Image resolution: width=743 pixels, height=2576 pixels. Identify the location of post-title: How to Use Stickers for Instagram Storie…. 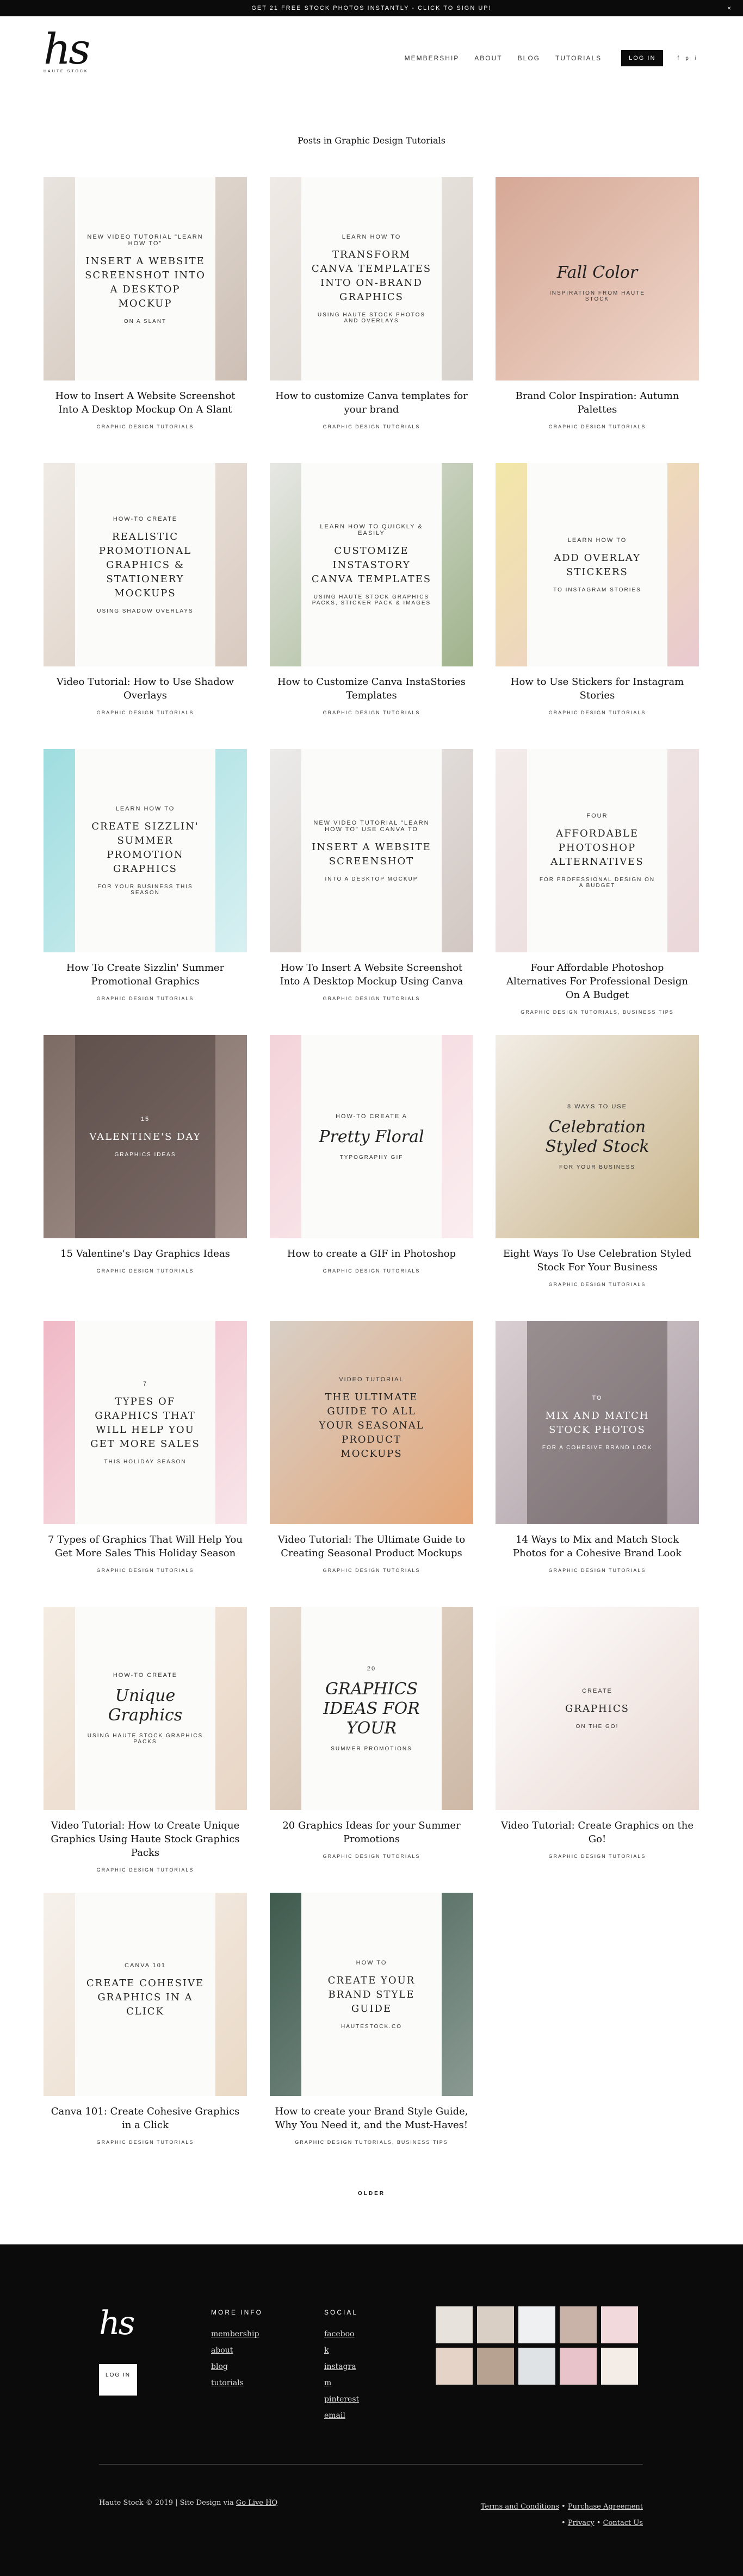
(597, 688).